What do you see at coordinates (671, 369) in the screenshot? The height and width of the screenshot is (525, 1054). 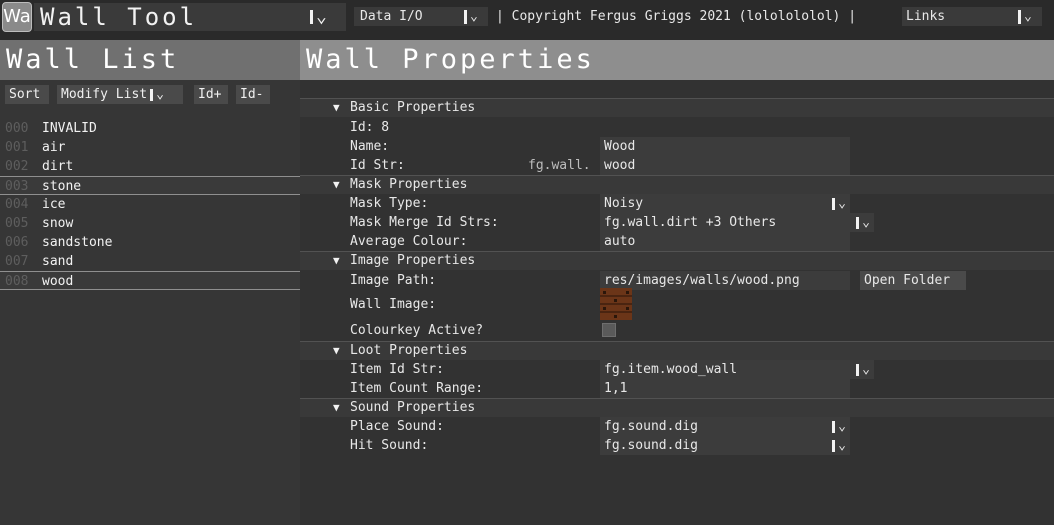 I see `item-id-str-value: fg.item.wood_wall` at bounding box center [671, 369].